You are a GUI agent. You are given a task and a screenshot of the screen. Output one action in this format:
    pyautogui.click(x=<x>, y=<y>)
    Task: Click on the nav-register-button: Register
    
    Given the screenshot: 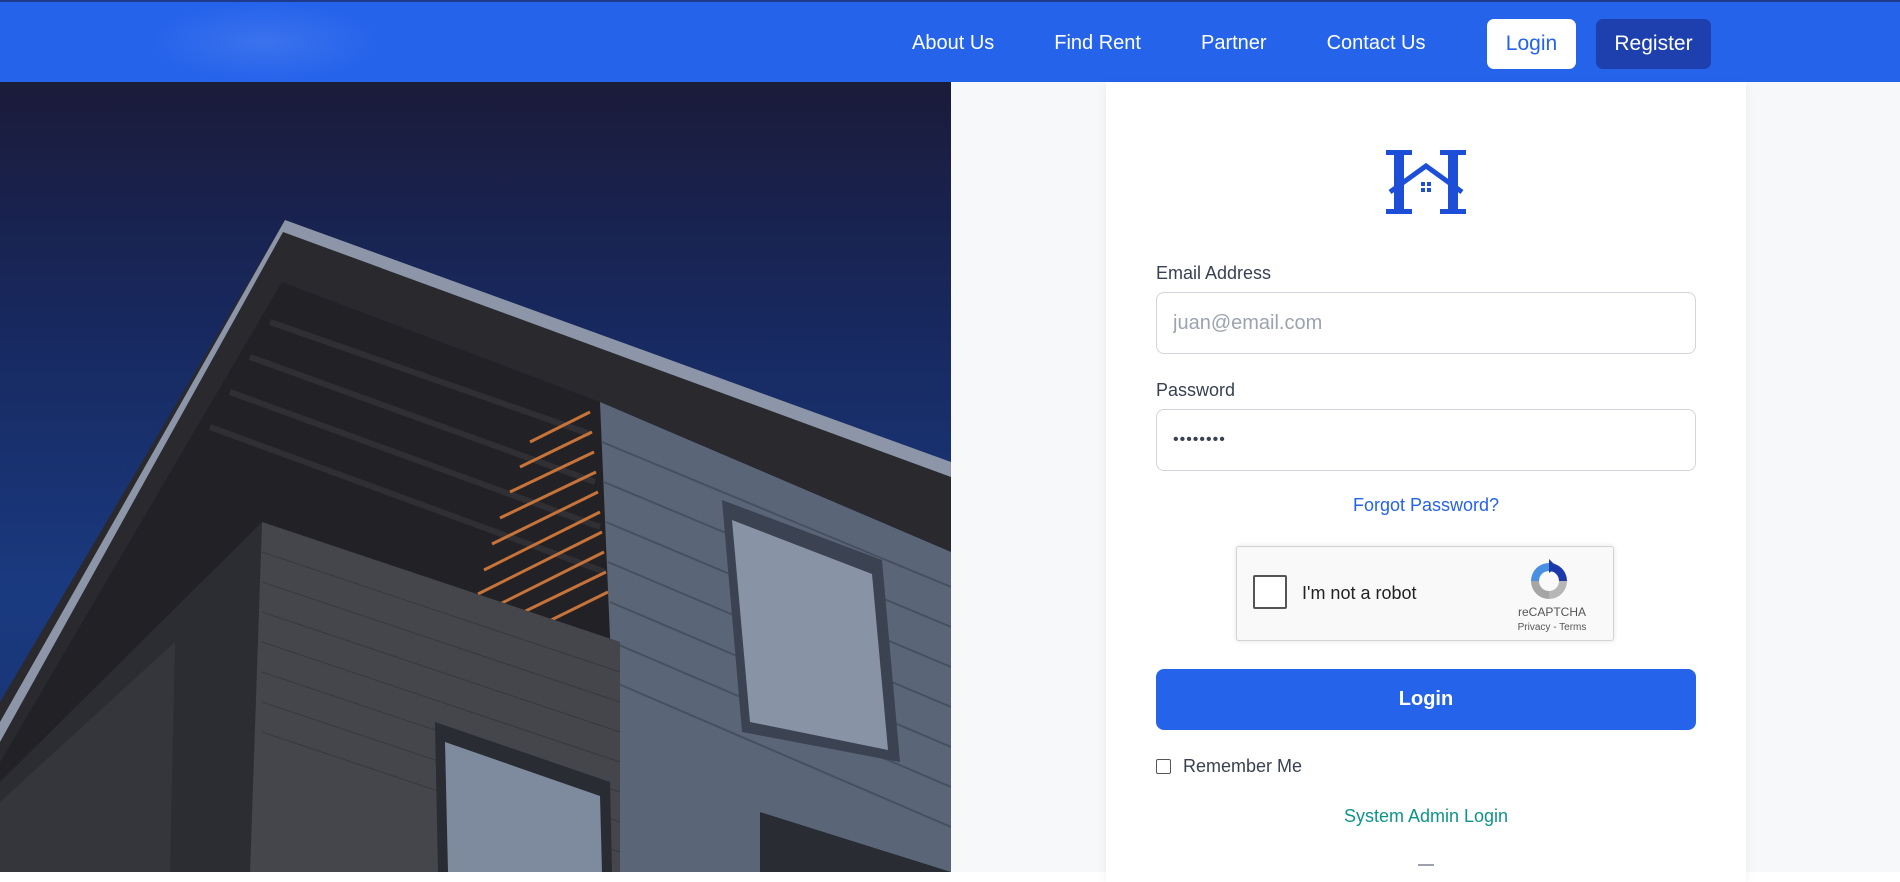 What is the action you would take?
    pyautogui.click(x=1653, y=44)
    